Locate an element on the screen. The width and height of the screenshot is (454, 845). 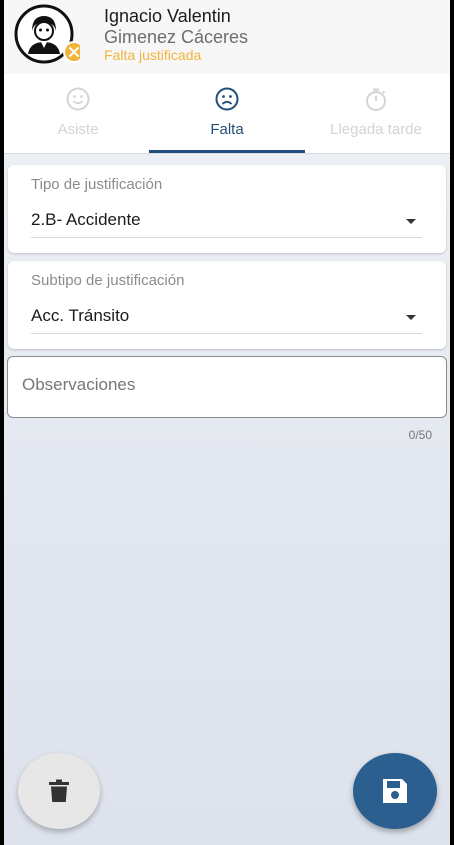
observations-field is located at coordinates (227, 387).